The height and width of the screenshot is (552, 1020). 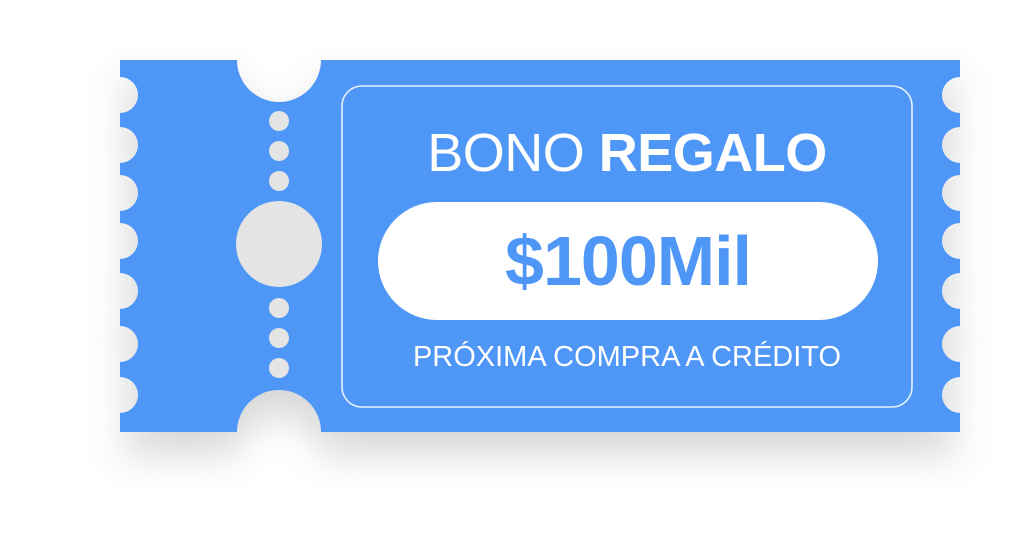 What do you see at coordinates (713, 153) in the screenshot?
I see `title-bold: REGALO` at bounding box center [713, 153].